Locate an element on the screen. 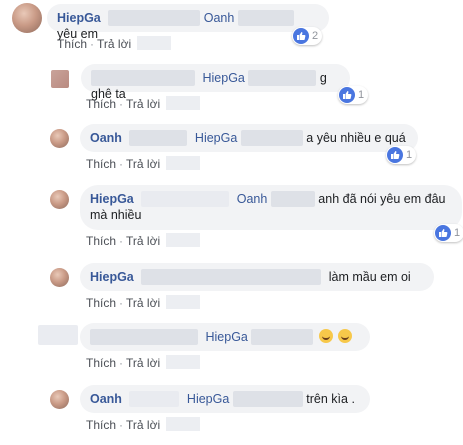 This screenshot has width=463, height=445. comment-text-line-2: mà nhiều is located at coordinates (116, 215).